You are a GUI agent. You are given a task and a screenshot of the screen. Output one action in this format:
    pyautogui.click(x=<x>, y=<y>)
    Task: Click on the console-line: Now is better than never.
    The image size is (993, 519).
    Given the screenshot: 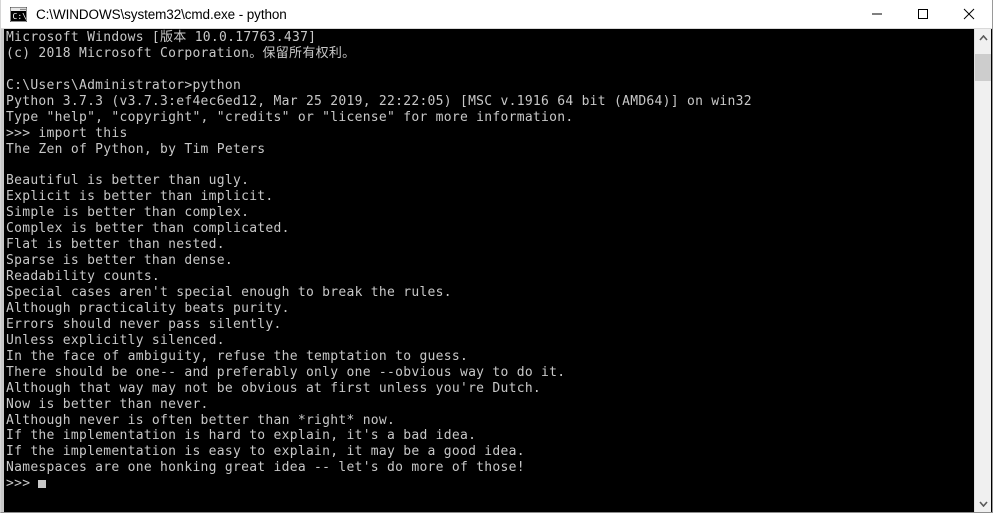 What is the action you would take?
    pyautogui.click(x=107, y=404)
    